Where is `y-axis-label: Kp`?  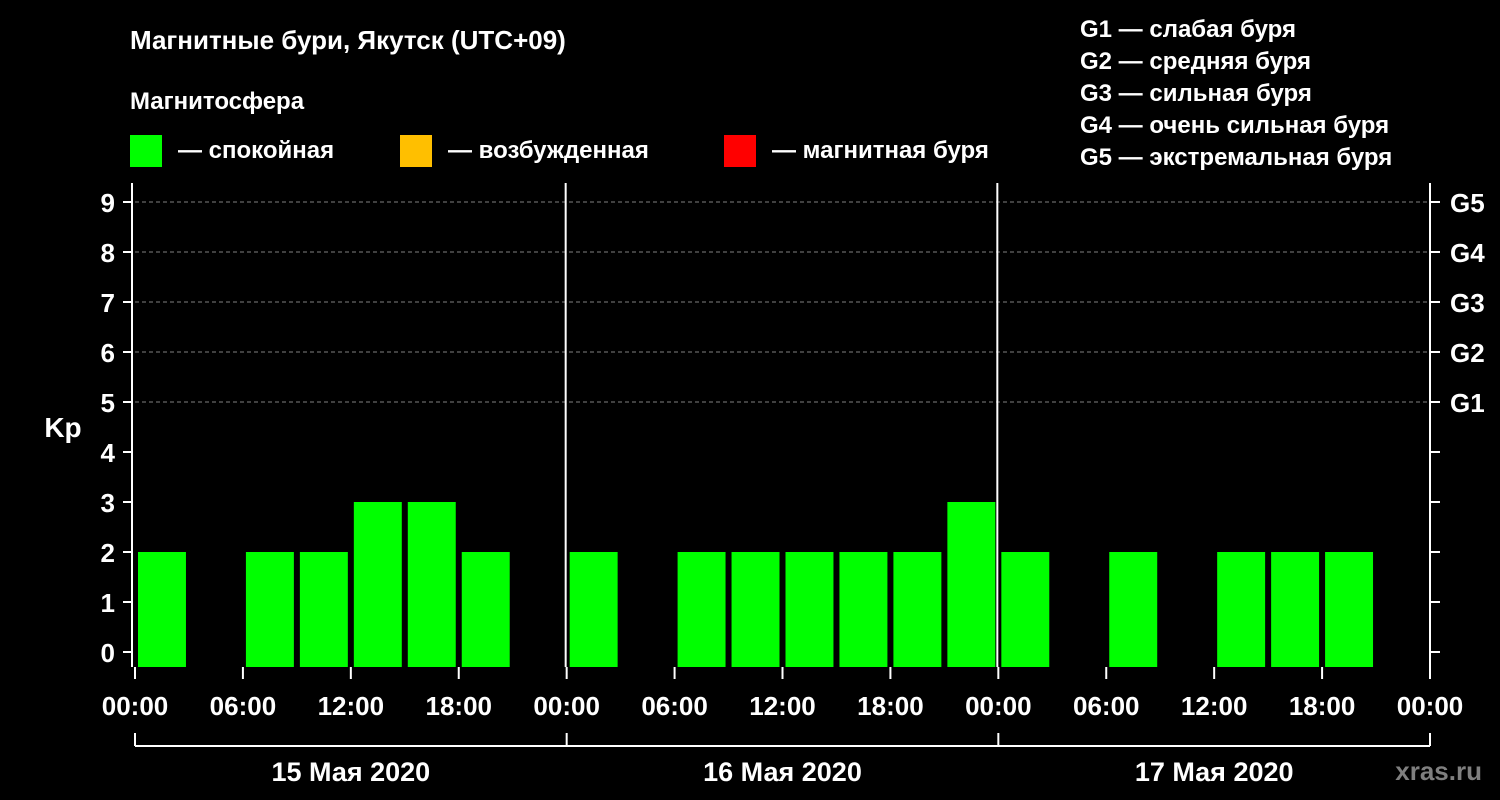
y-axis-label: Kp is located at coordinates (62, 427).